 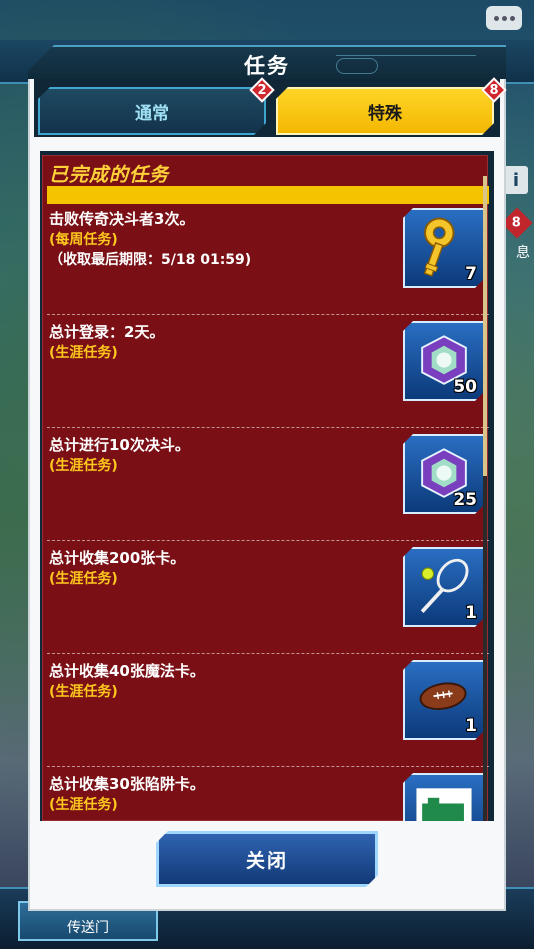 I want to click on side-notification-badge: 8, so click(x=517, y=223).